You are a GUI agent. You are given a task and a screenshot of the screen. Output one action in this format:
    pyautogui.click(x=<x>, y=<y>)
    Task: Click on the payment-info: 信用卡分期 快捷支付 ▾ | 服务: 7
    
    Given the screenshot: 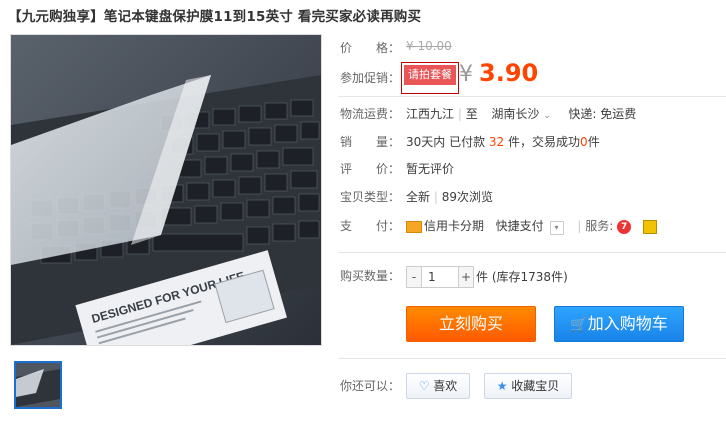 What is the action you would take?
    pyautogui.click(x=531, y=226)
    